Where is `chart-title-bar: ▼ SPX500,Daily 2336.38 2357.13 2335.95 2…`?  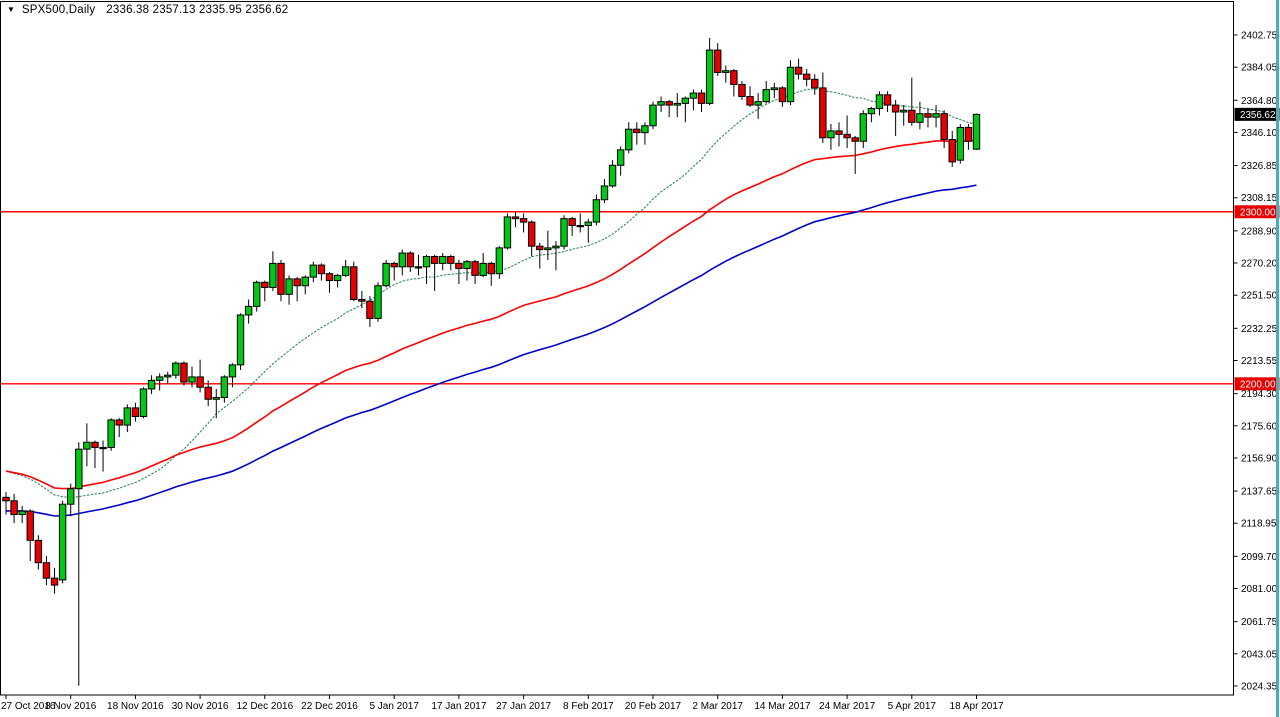 chart-title-bar: ▼ SPX500,Daily 2336.38 2357.13 2335.95 2… is located at coordinates (147, 10).